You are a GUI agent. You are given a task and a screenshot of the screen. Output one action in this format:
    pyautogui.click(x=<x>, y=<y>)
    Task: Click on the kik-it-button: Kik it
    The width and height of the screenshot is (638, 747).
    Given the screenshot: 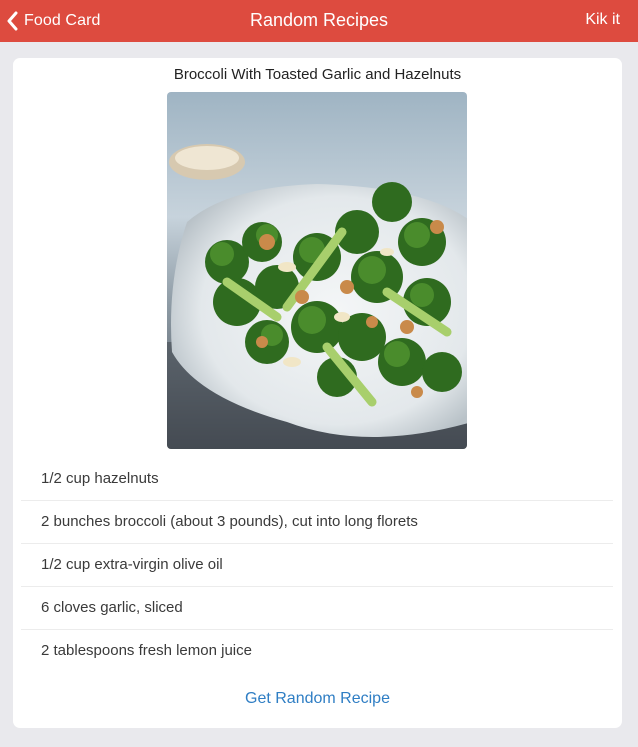 What is the action you would take?
    pyautogui.click(x=602, y=21)
    